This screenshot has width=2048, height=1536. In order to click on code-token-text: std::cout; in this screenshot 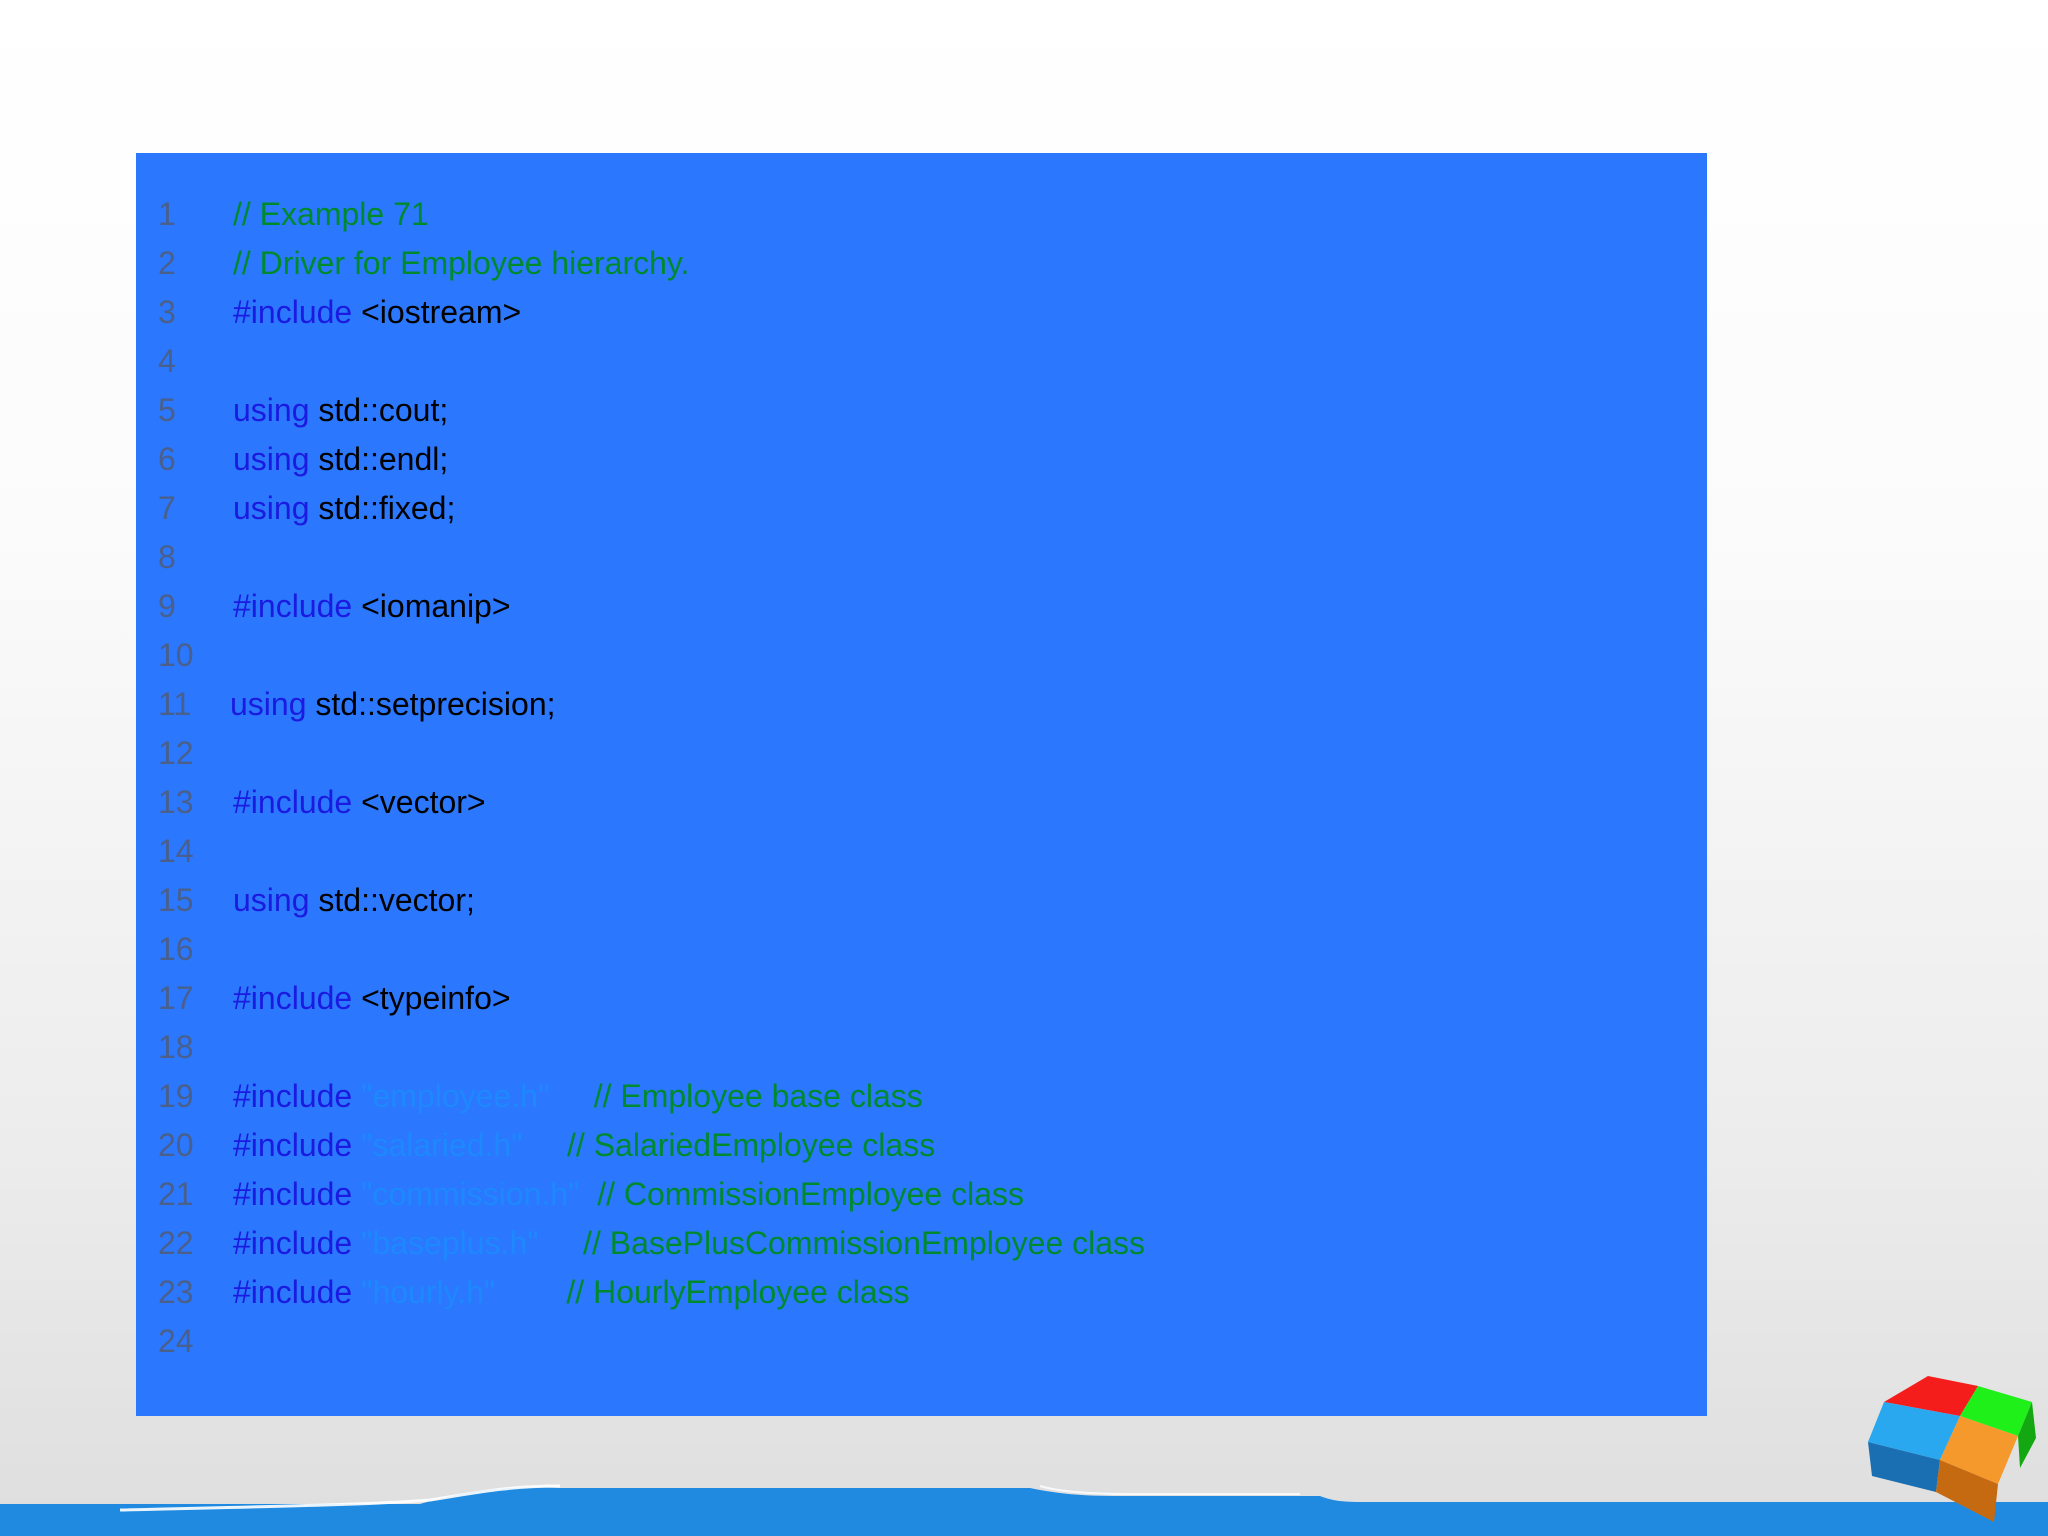, I will do `click(379, 410)`.